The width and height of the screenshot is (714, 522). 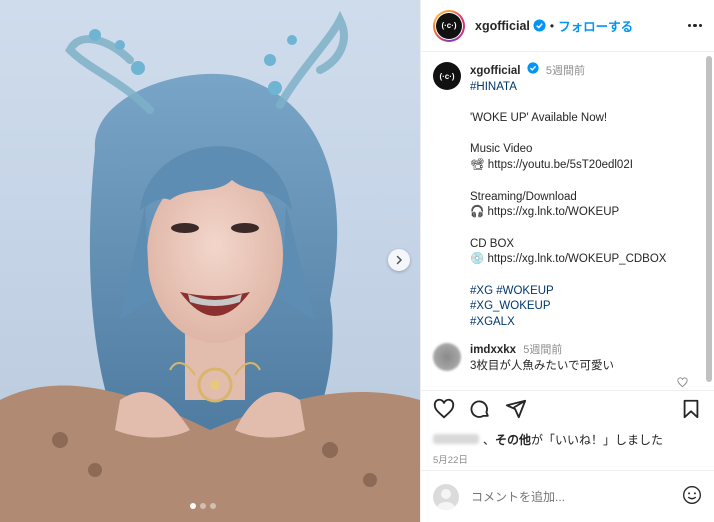 What do you see at coordinates (501, 149) in the screenshot?
I see `caption-text: Music Video` at bounding box center [501, 149].